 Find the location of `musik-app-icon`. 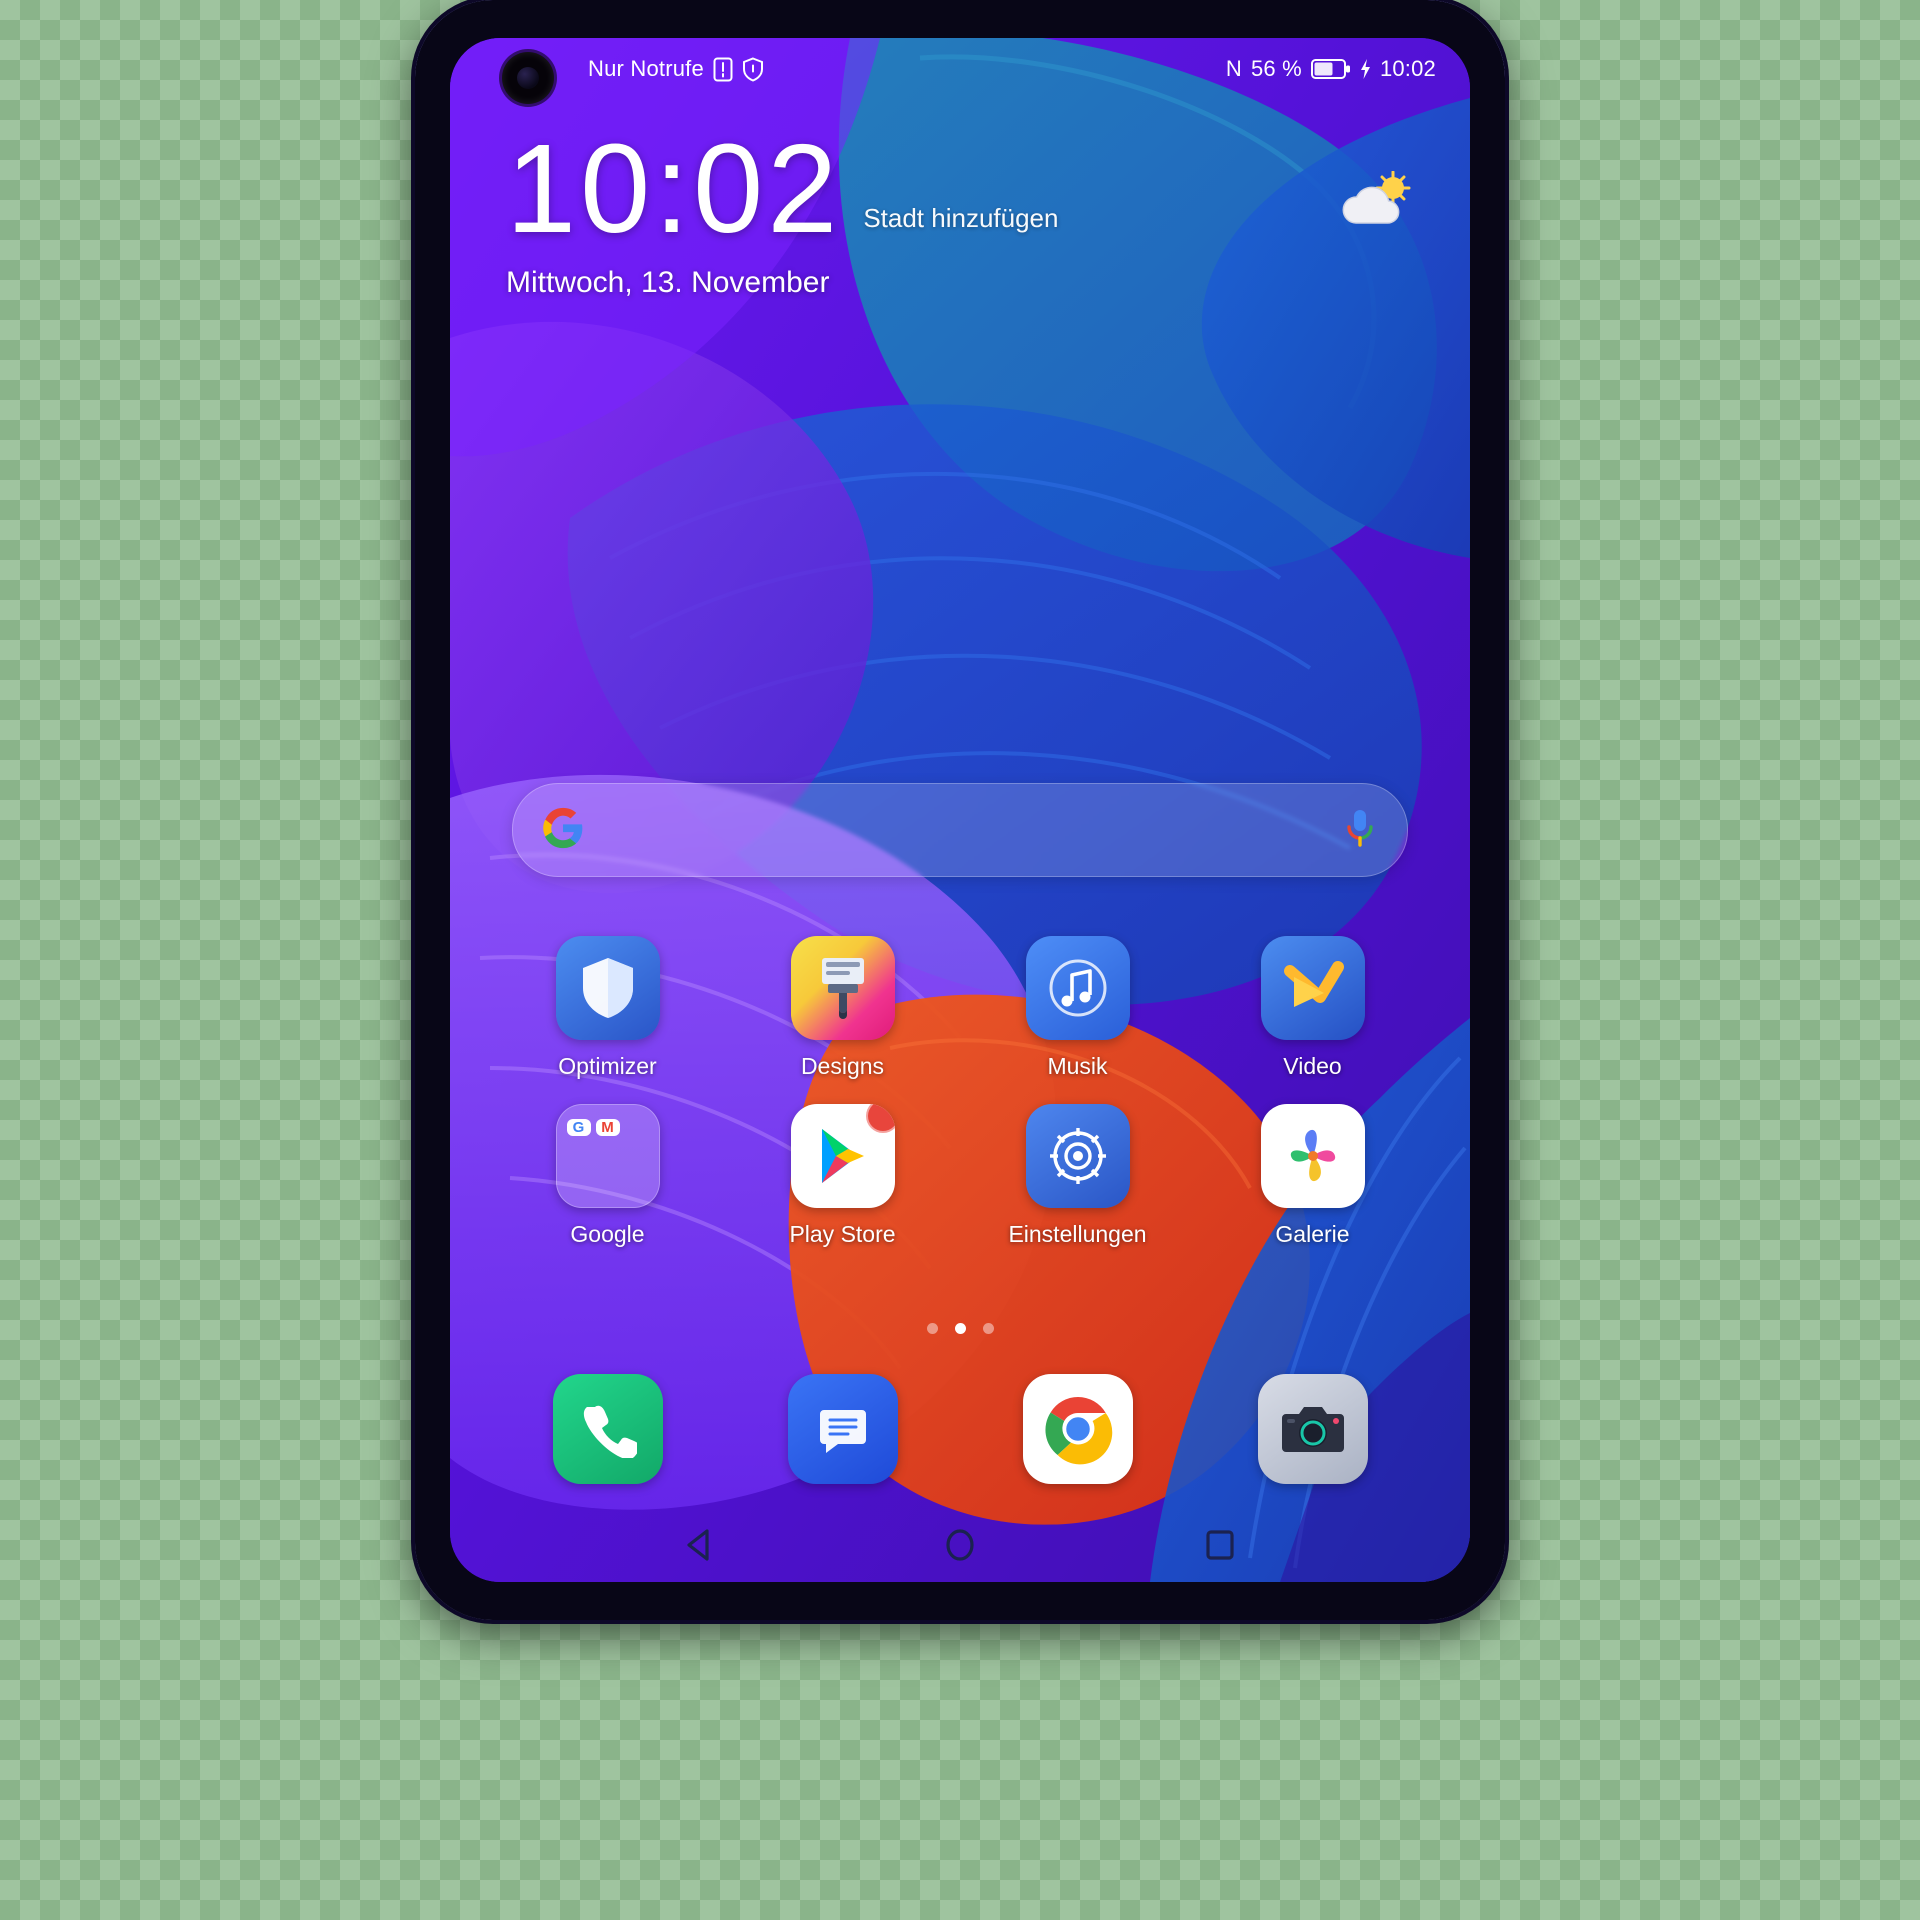

musik-app-icon is located at coordinates (1077, 988).